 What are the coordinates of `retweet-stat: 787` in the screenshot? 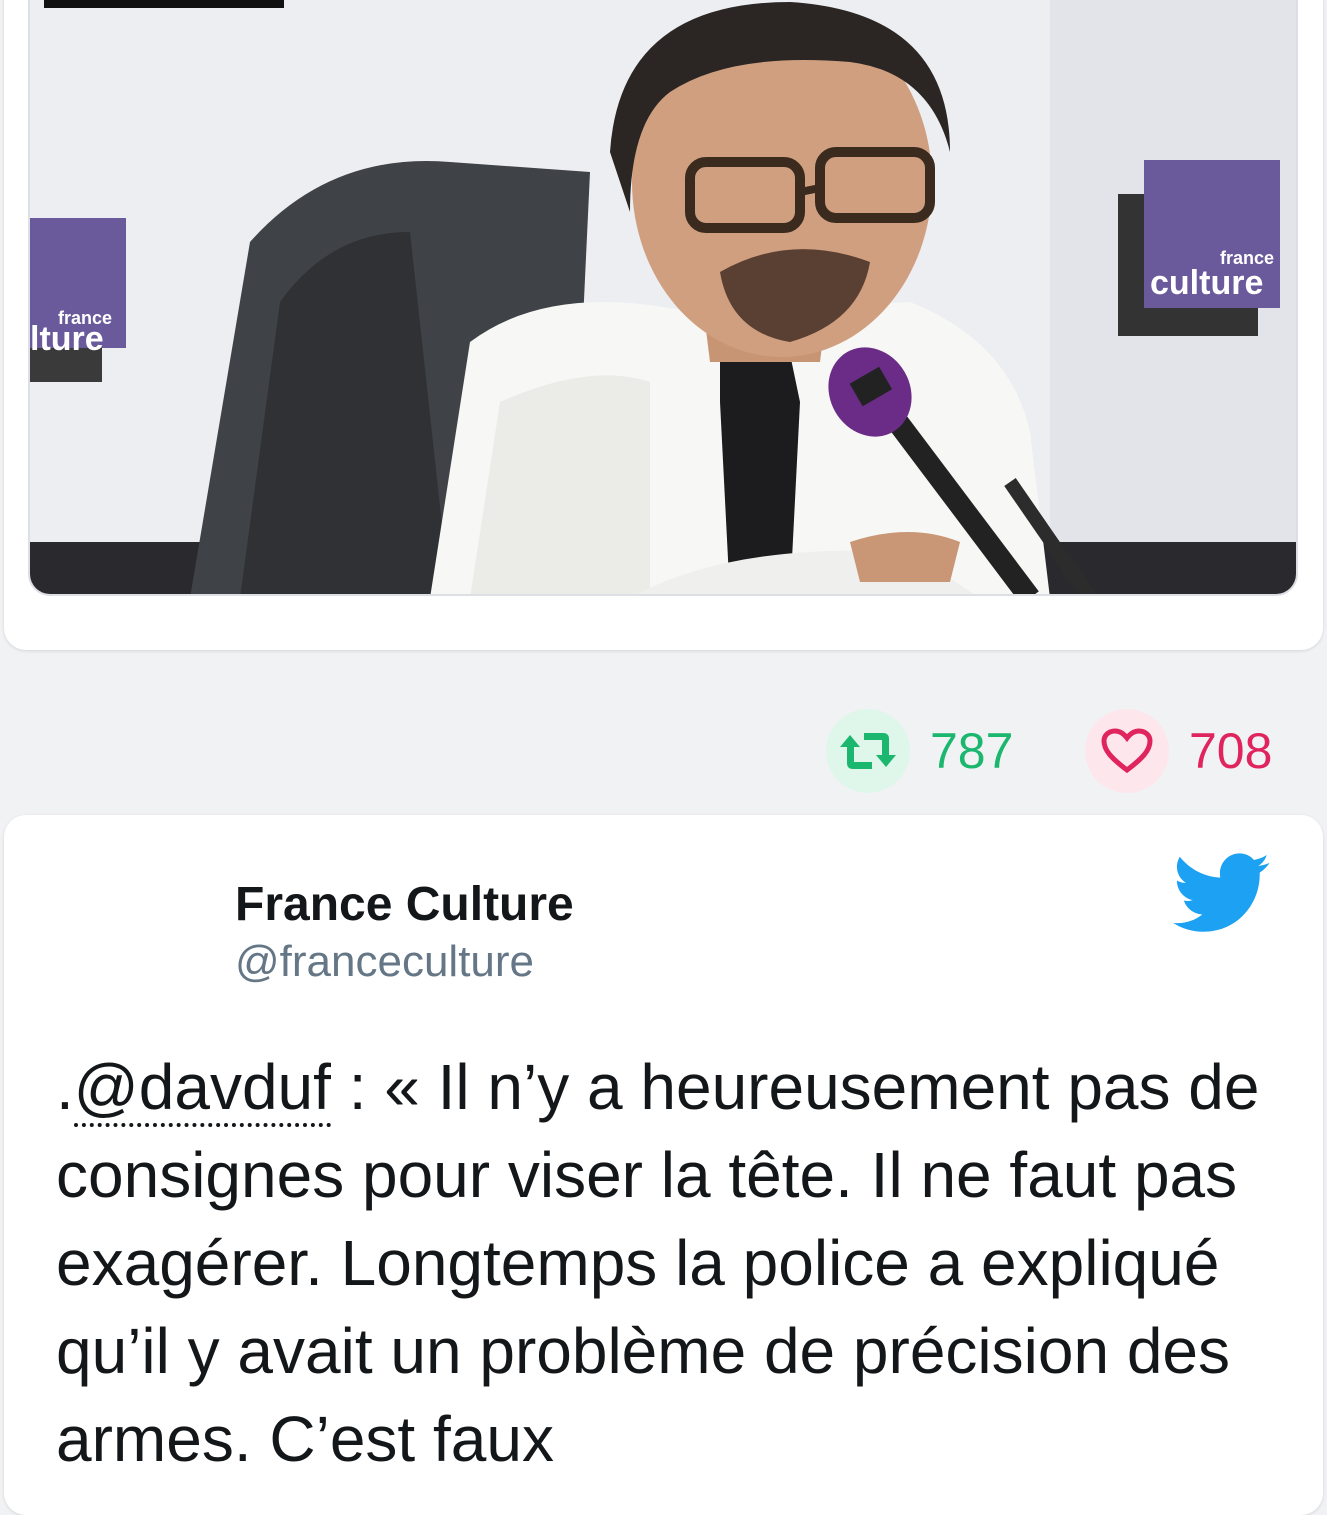 It's located at (919, 751).